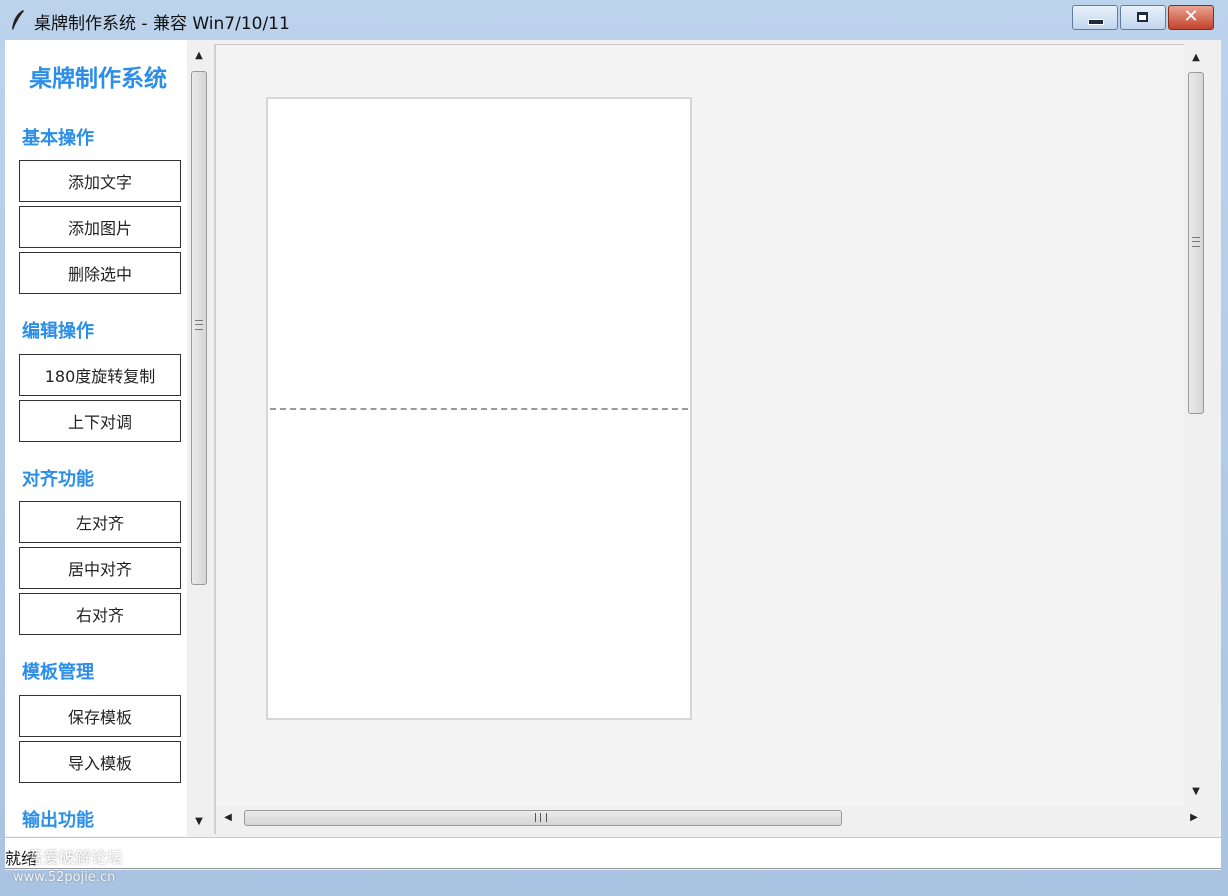  Describe the element at coordinates (228, 817) in the screenshot. I see `scroll-left-arrow-icon: ◀` at that location.